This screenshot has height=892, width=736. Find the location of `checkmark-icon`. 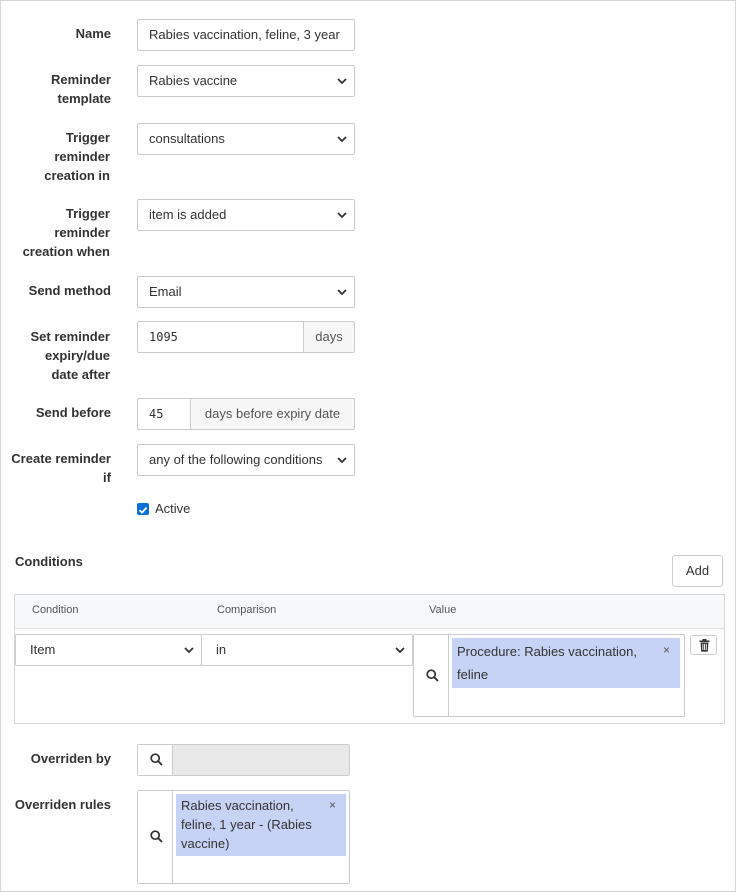

checkmark-icon is located at coordinates (143, 510).